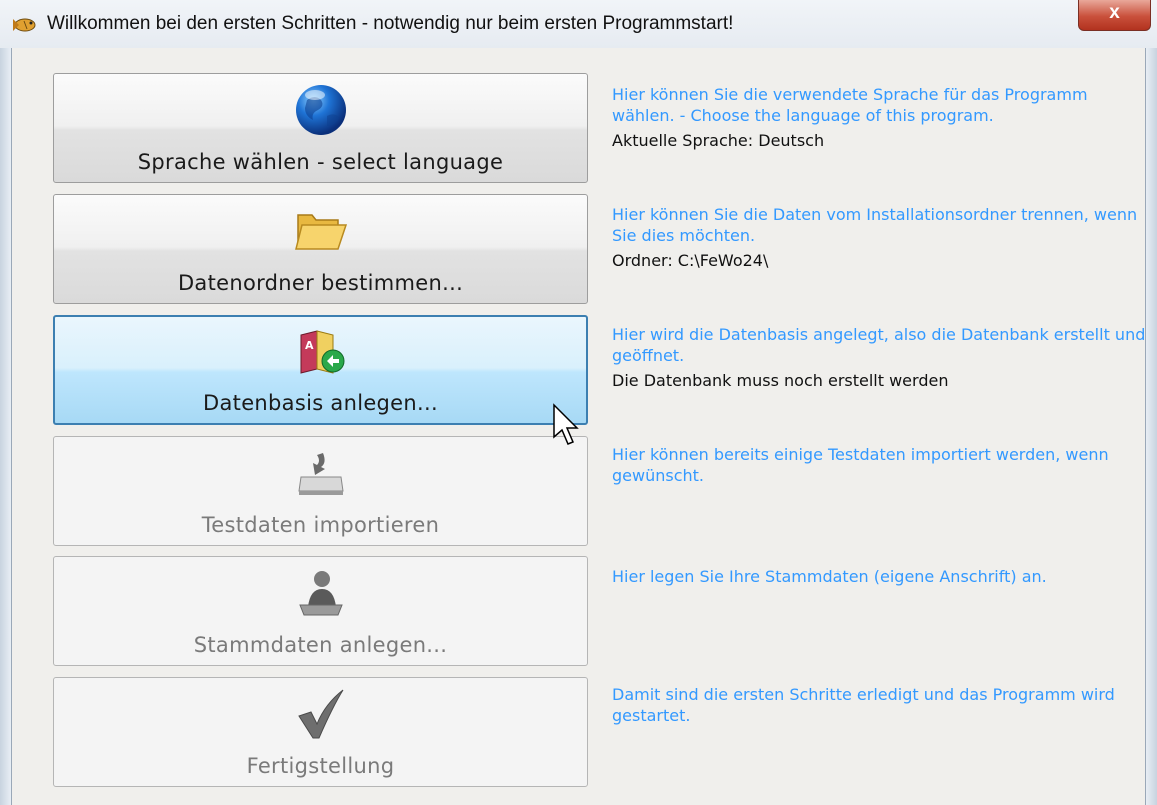 This screenshot has height=805, width=1157. What do you see at coordinates (320, 110) in the screenshot?
I see `globe-icon` at bounding box center [320, 110].